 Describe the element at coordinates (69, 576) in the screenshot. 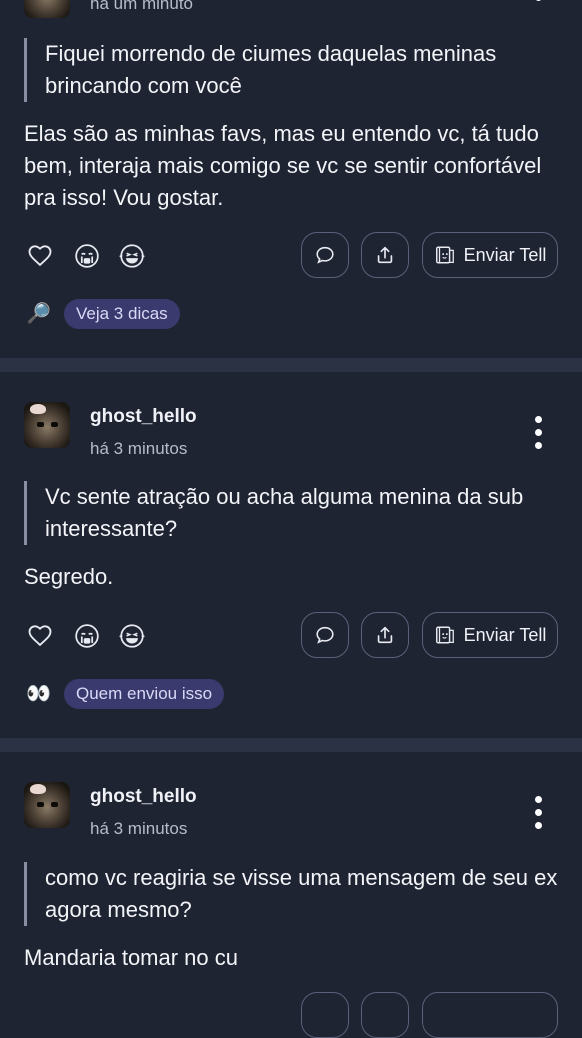

I see `answer-text: Segredo.` at that location.